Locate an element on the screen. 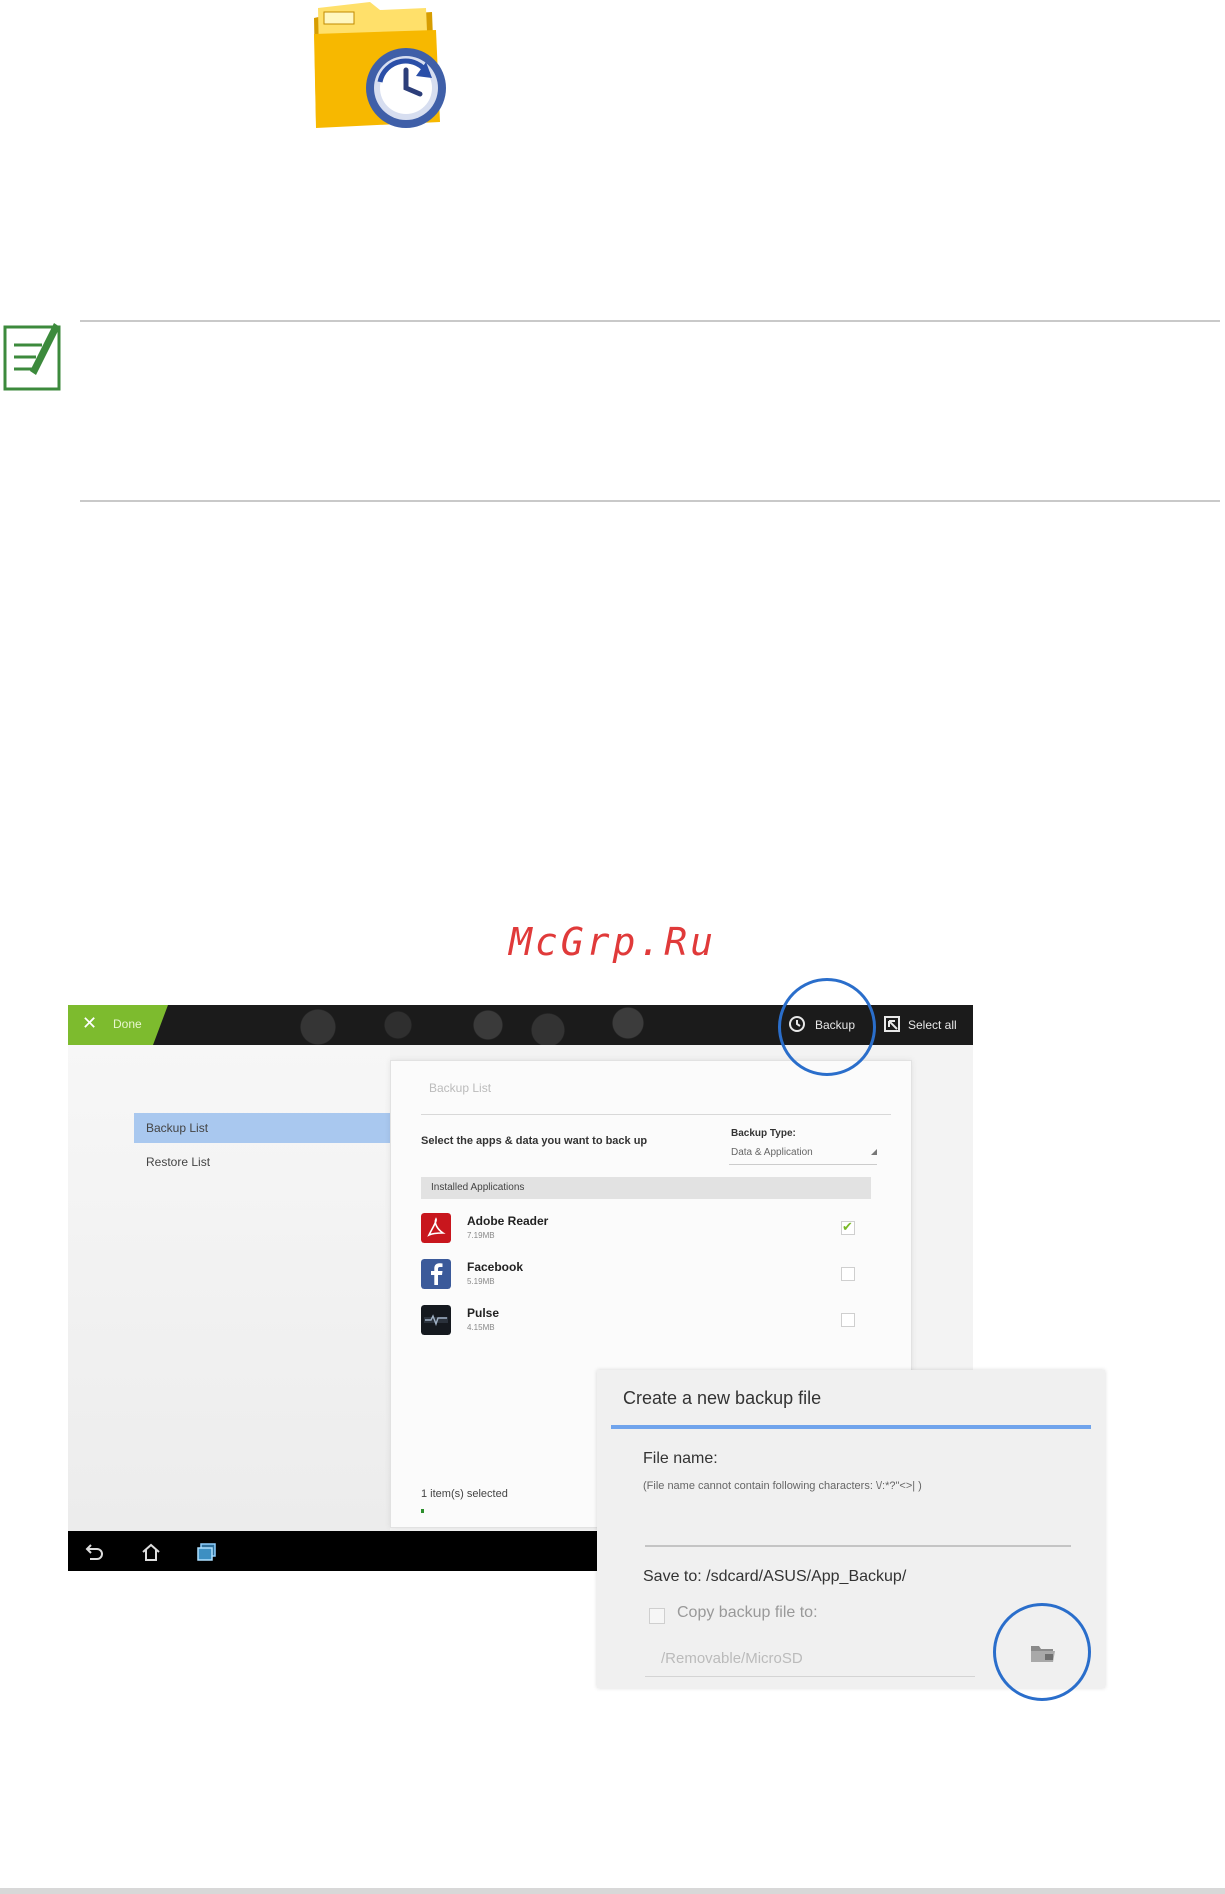  backup-type-label: Backup Type: is located at coordinates (763, 1133).